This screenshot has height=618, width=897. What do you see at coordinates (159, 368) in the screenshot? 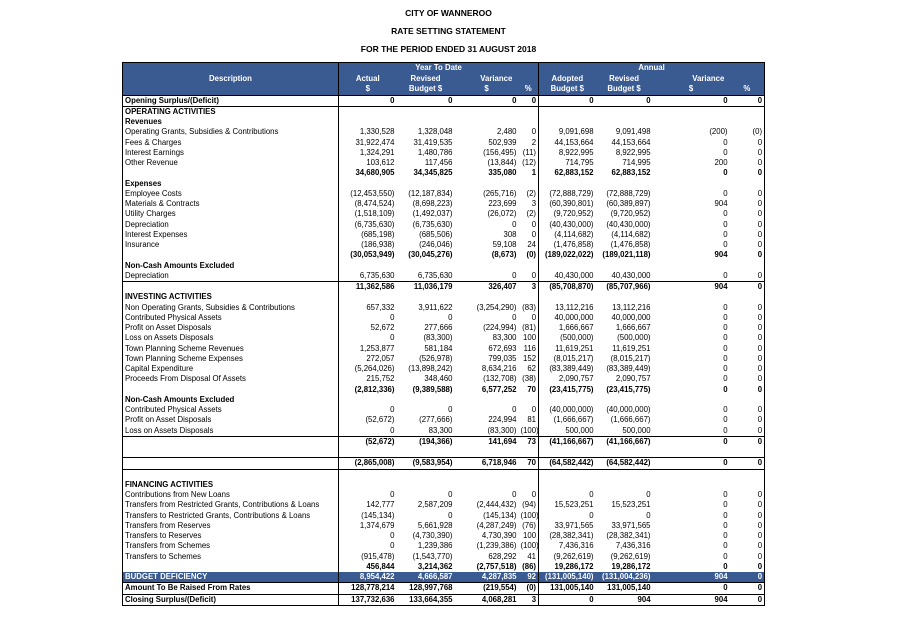
I see `row-description: Capital Expenditure` at bounding box center [159, 368].